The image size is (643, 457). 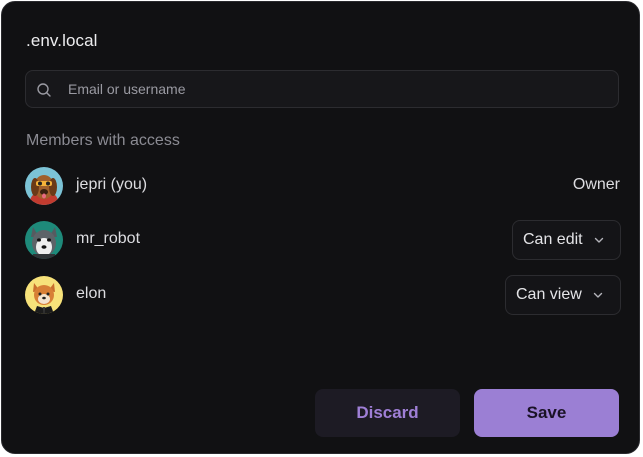 I want to click on role-dropdown-value: Can view, so click(x=549, y=294).